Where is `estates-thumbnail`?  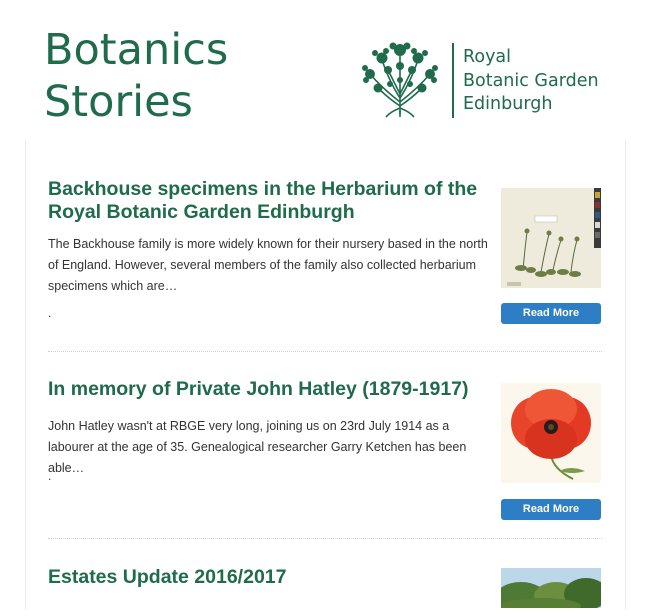
estates-thumbnail is located at coordinates (551, 588).